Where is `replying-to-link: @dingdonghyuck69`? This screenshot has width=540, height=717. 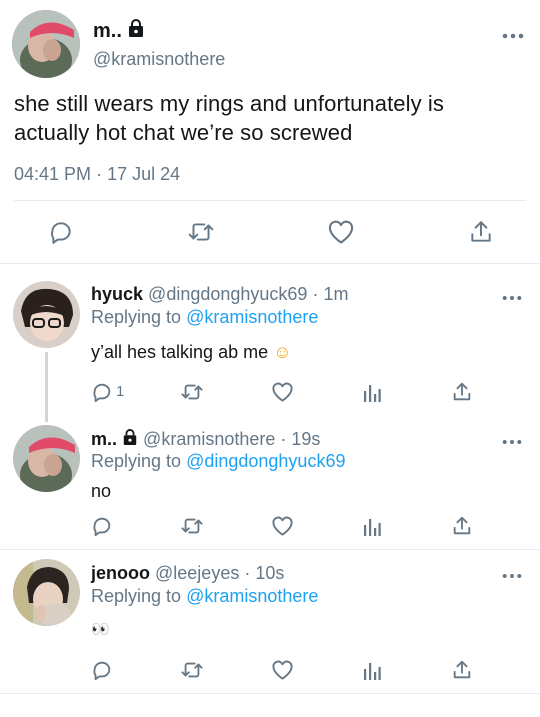 replying-to-link: @dingdonghyuck69 is located at coordinates (265, 461).